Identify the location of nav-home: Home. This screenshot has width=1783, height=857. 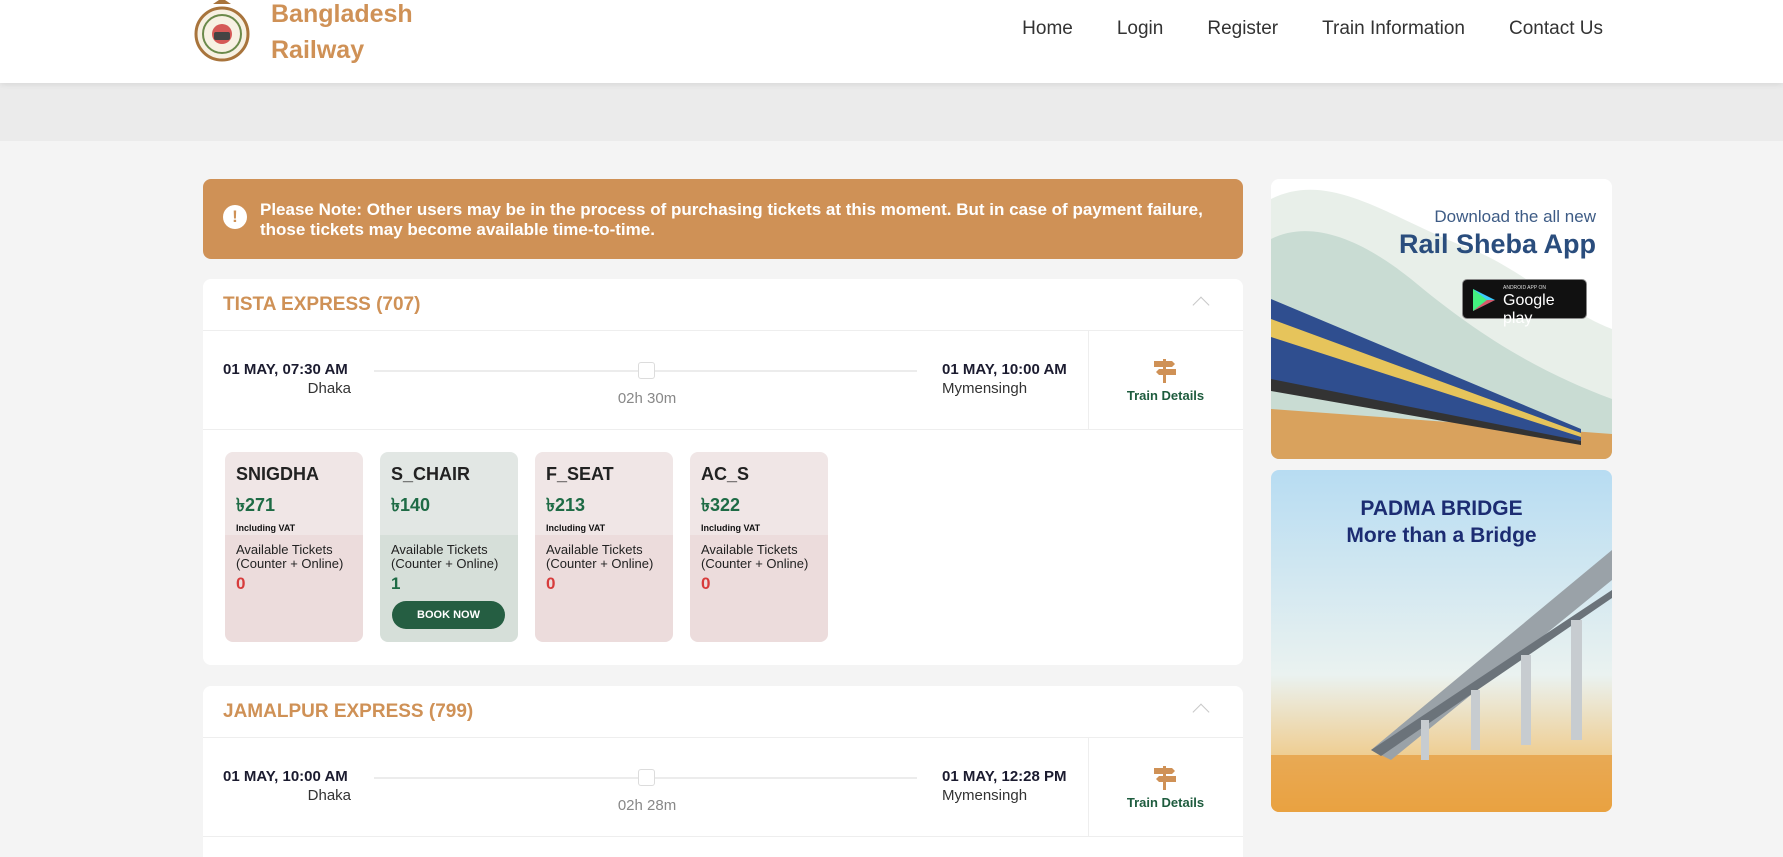
(1047, 29).